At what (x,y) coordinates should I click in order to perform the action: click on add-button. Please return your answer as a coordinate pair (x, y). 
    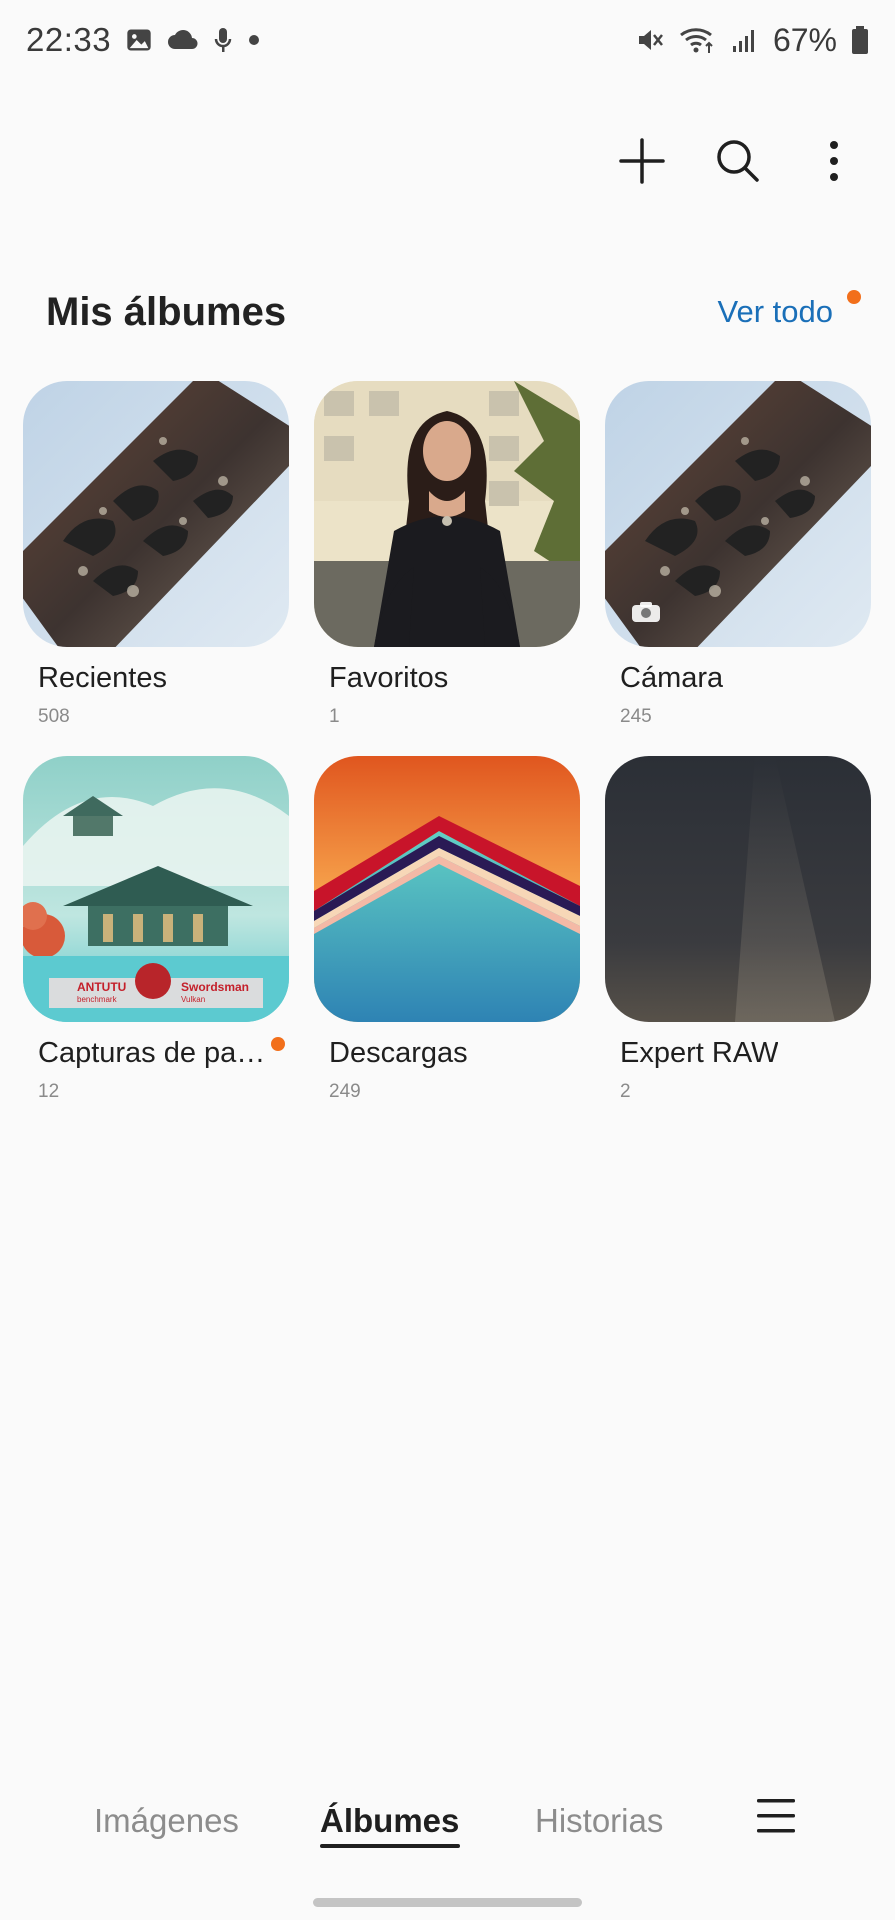
    Looking at the image, I should click on (642, 163).